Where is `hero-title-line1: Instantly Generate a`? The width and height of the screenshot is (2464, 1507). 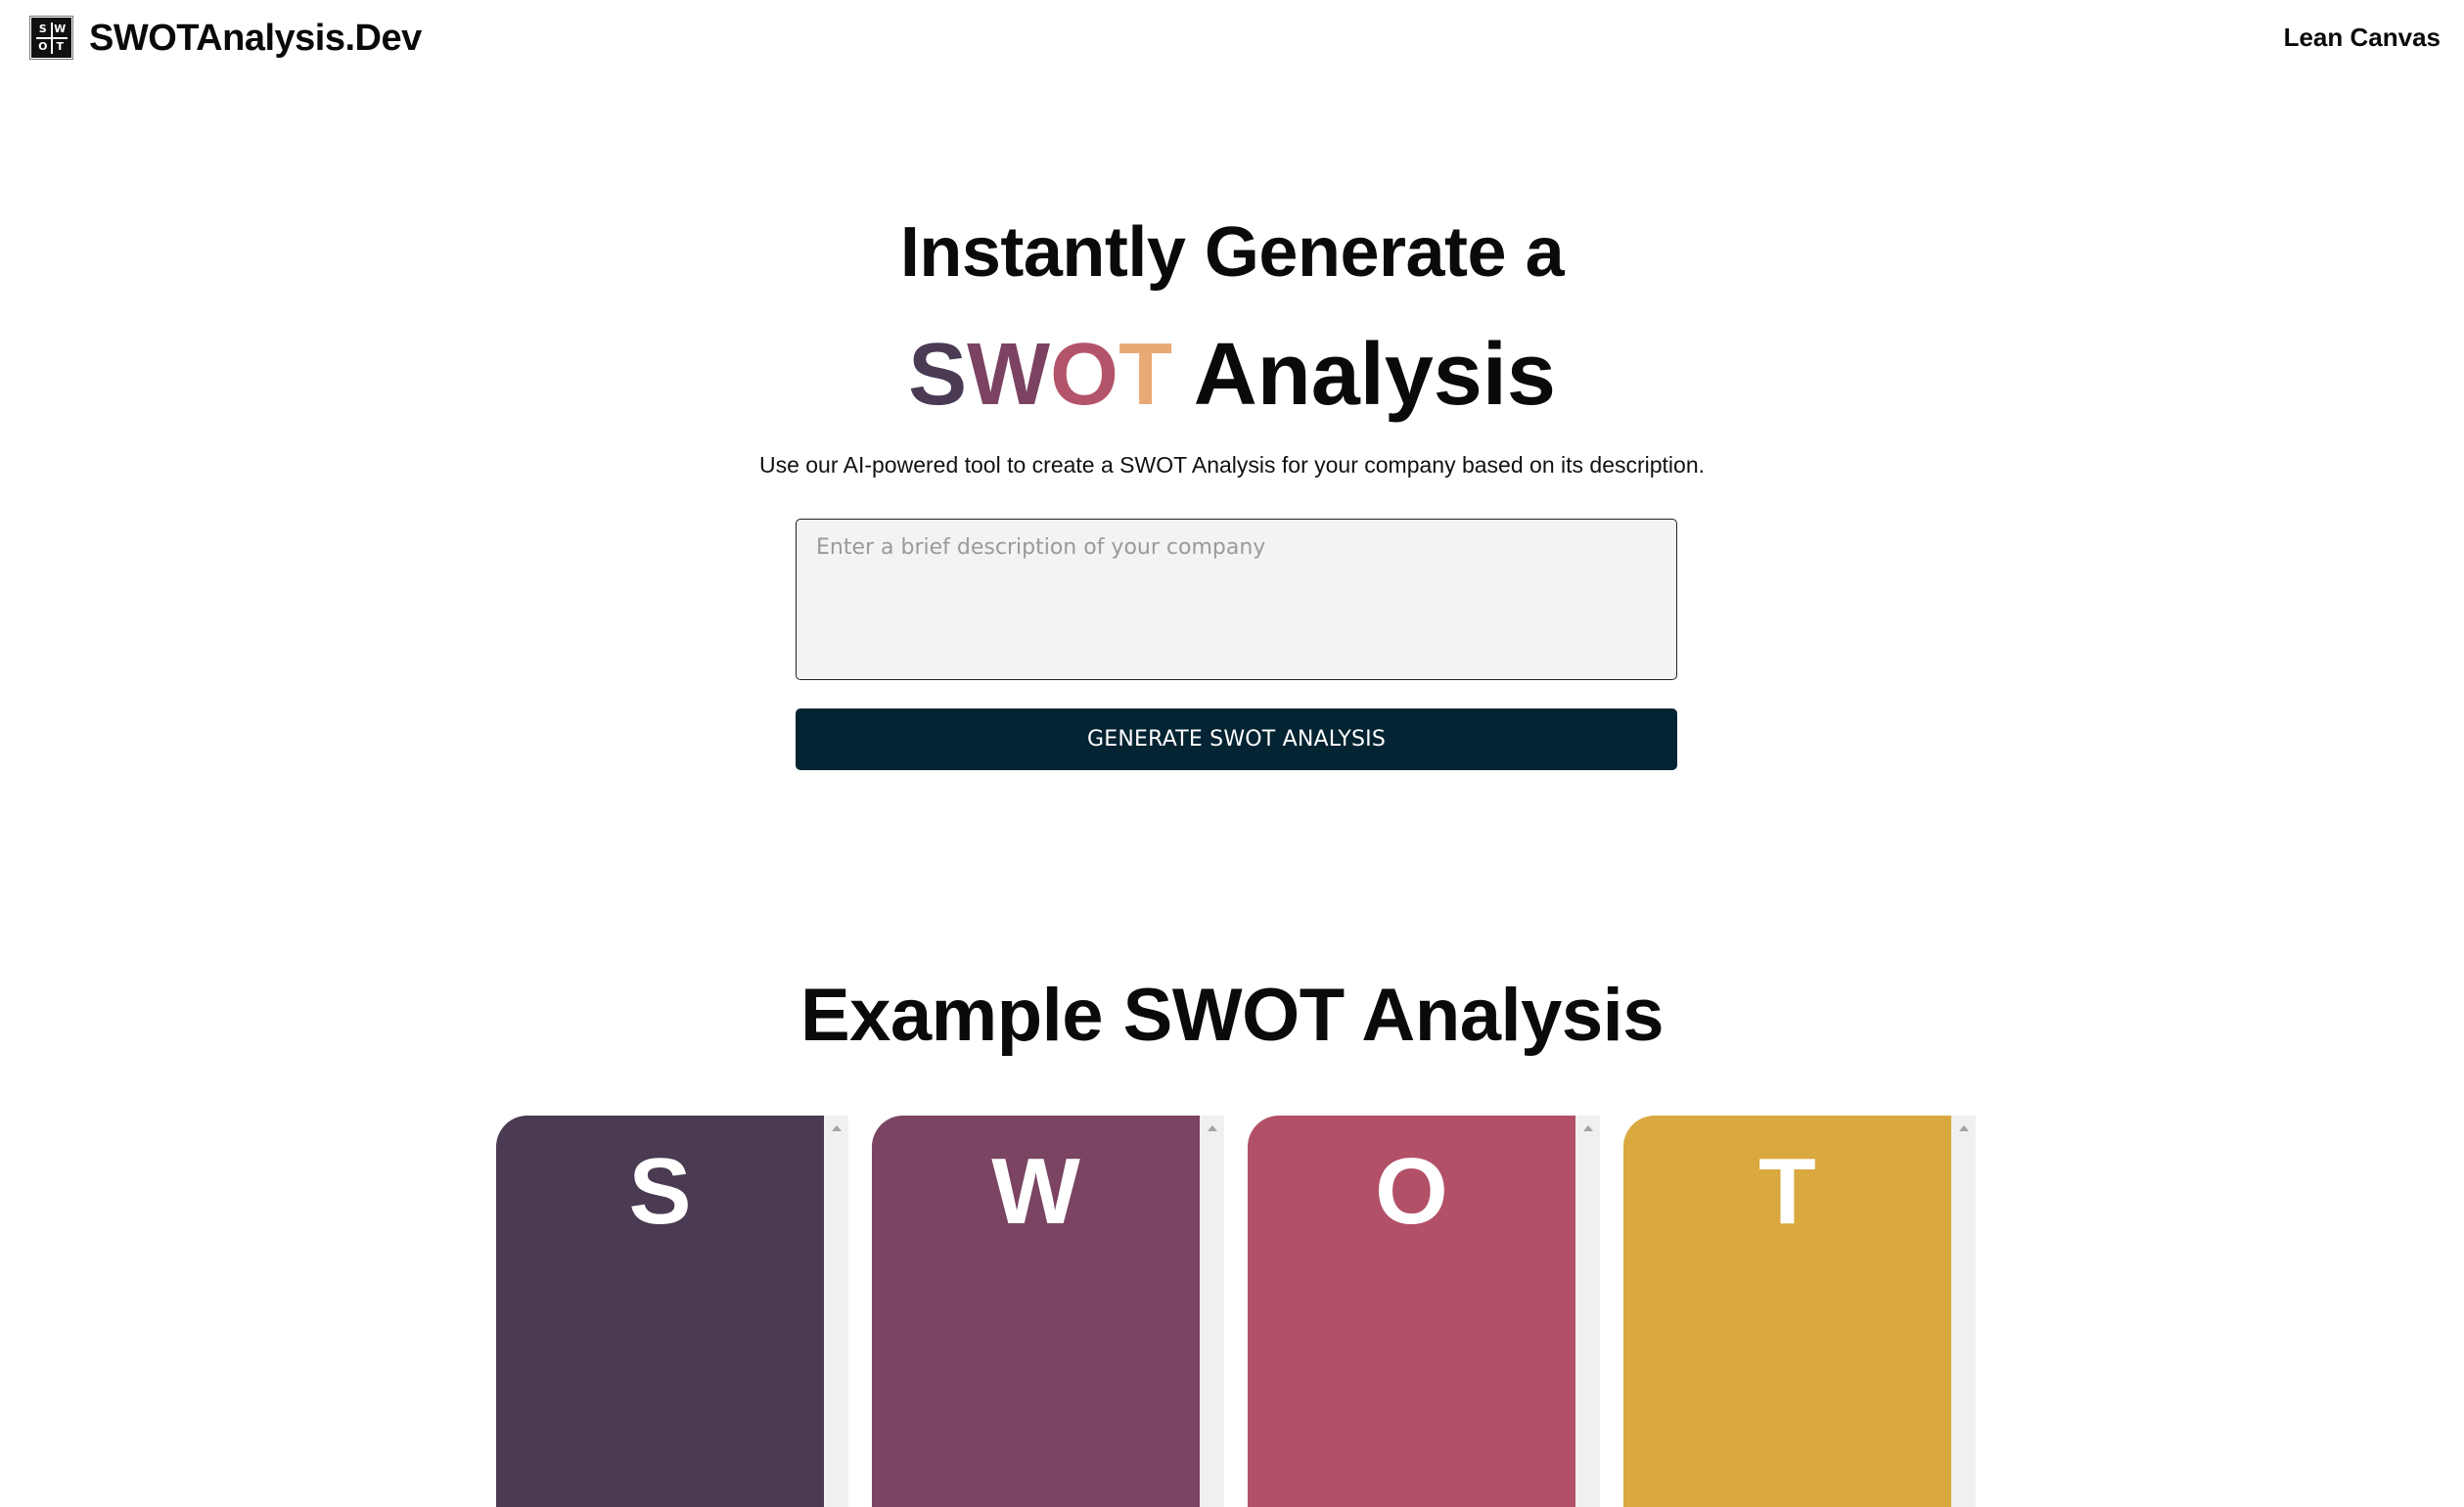
hero-title-line1: Instantly Generate a is located at coordinates (1232, 252).